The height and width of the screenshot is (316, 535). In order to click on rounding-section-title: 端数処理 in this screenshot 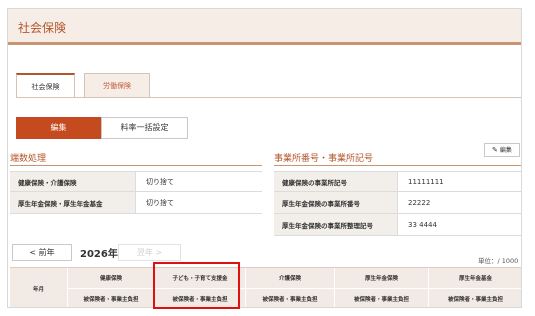, I will do `click(28, 159)`.